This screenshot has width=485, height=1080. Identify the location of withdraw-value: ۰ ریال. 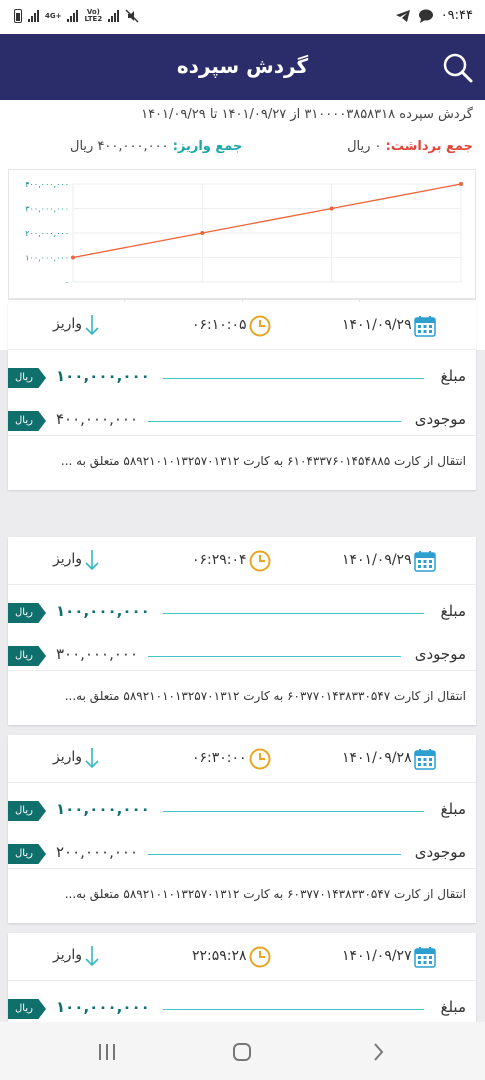
(364, 146).